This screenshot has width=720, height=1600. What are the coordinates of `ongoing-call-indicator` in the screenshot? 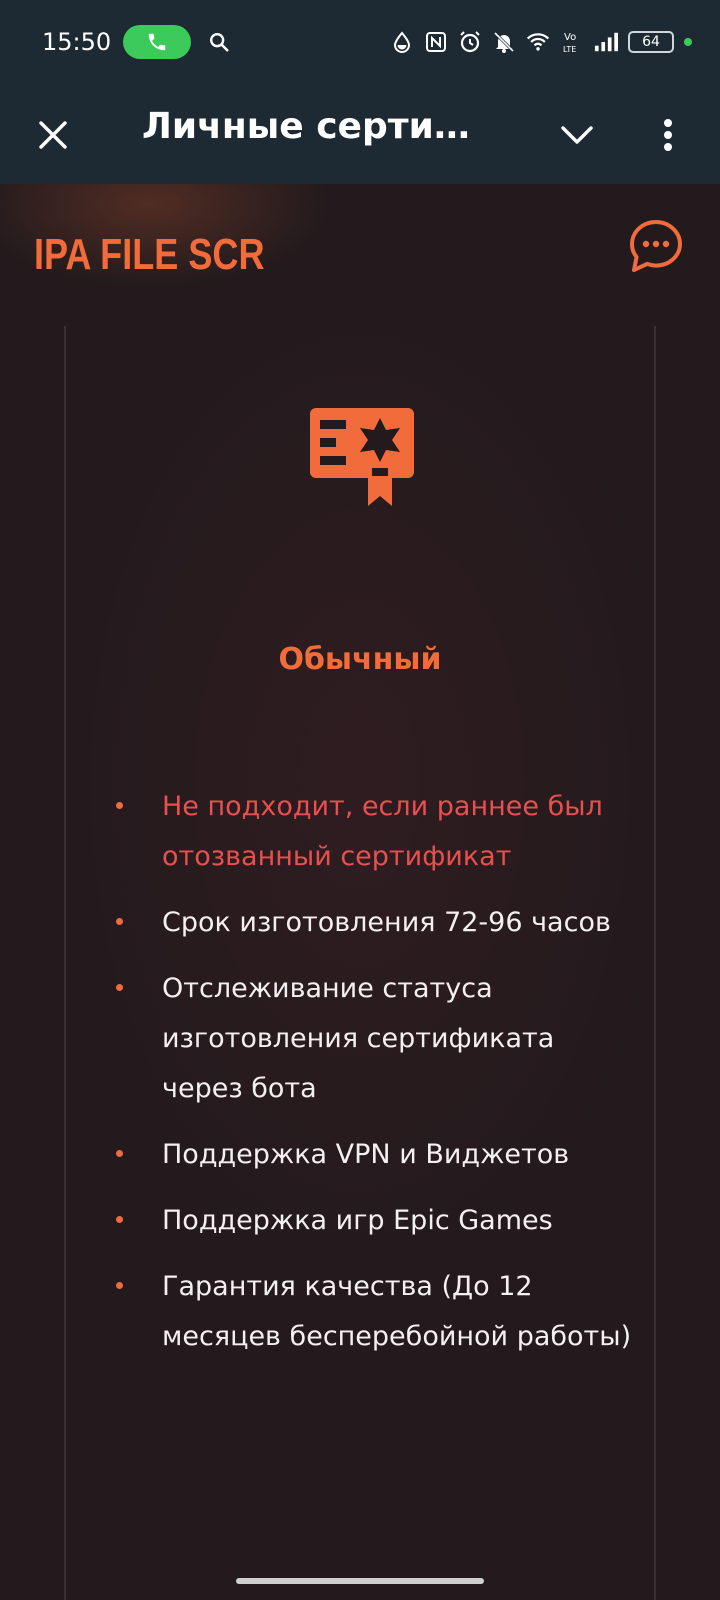 It's located at (157, 42).